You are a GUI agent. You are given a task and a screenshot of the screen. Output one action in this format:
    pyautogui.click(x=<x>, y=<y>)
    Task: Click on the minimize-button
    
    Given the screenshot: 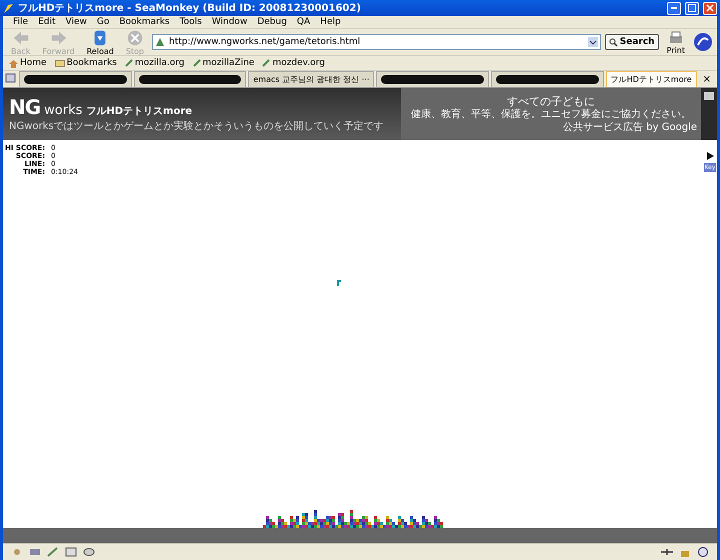 What is the action you would take?
    pyautogui.click(x=674, y=8)
    